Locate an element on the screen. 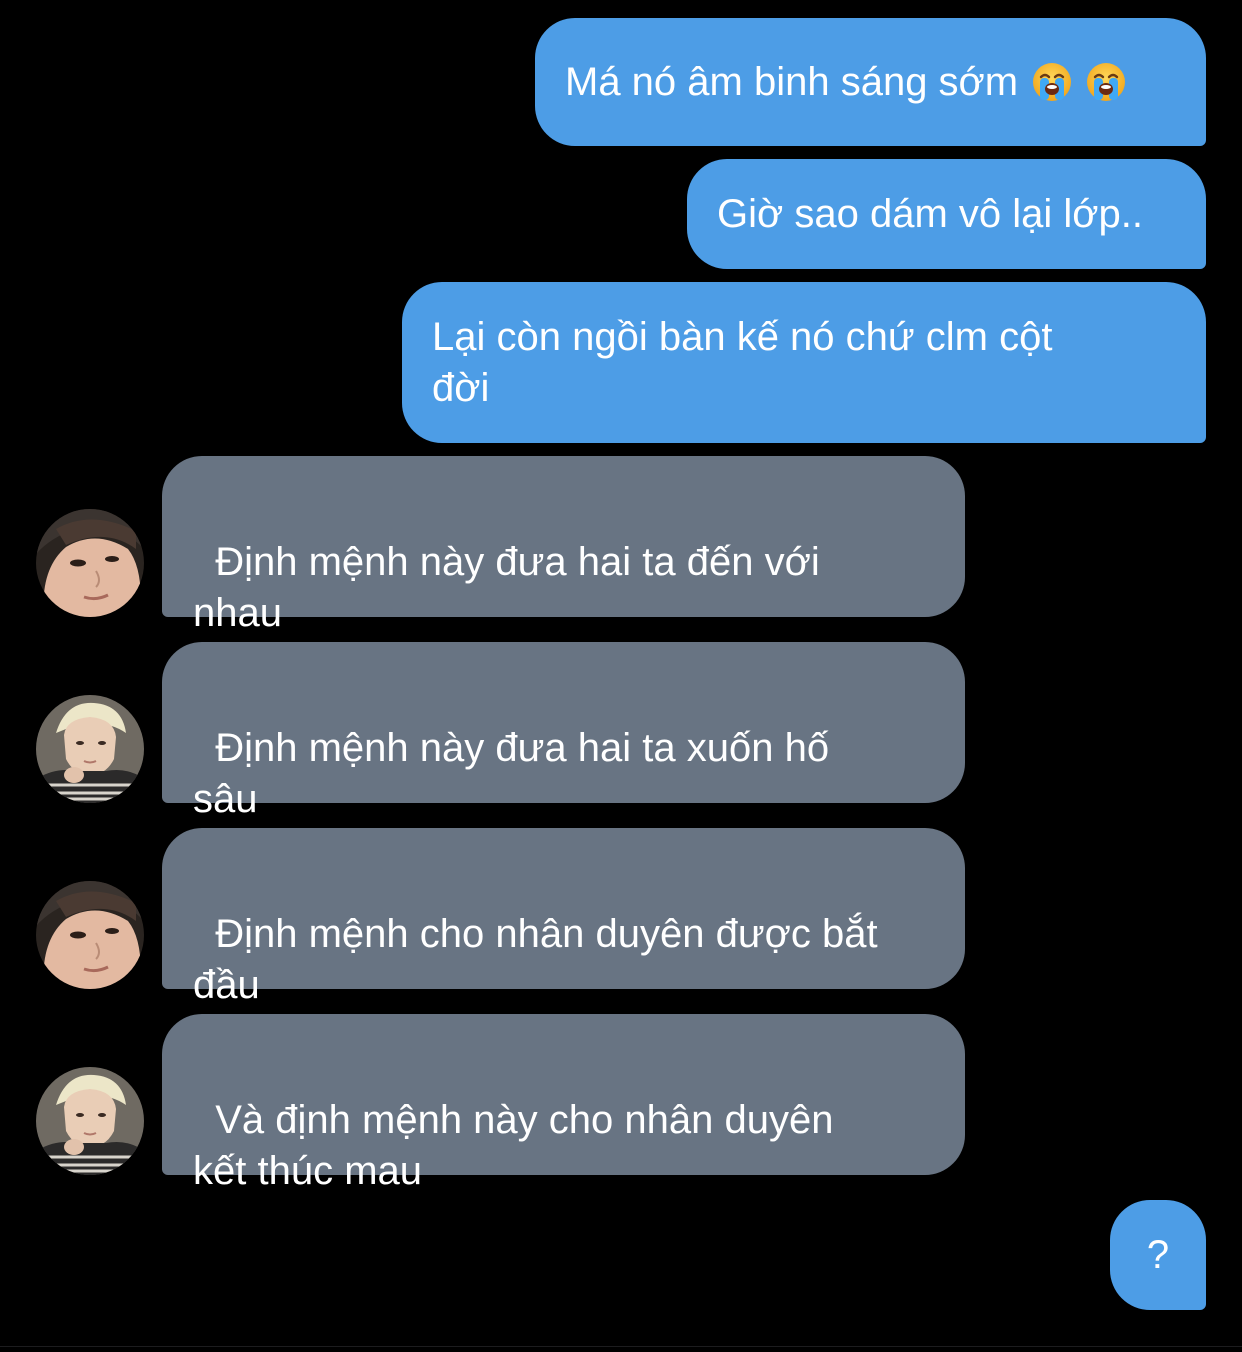 The height and width of the screenshot is (1352, 1242). incoming-message: Định mệnh cho nhân duyên được bắt đầu is located at coordinates (563, 917).